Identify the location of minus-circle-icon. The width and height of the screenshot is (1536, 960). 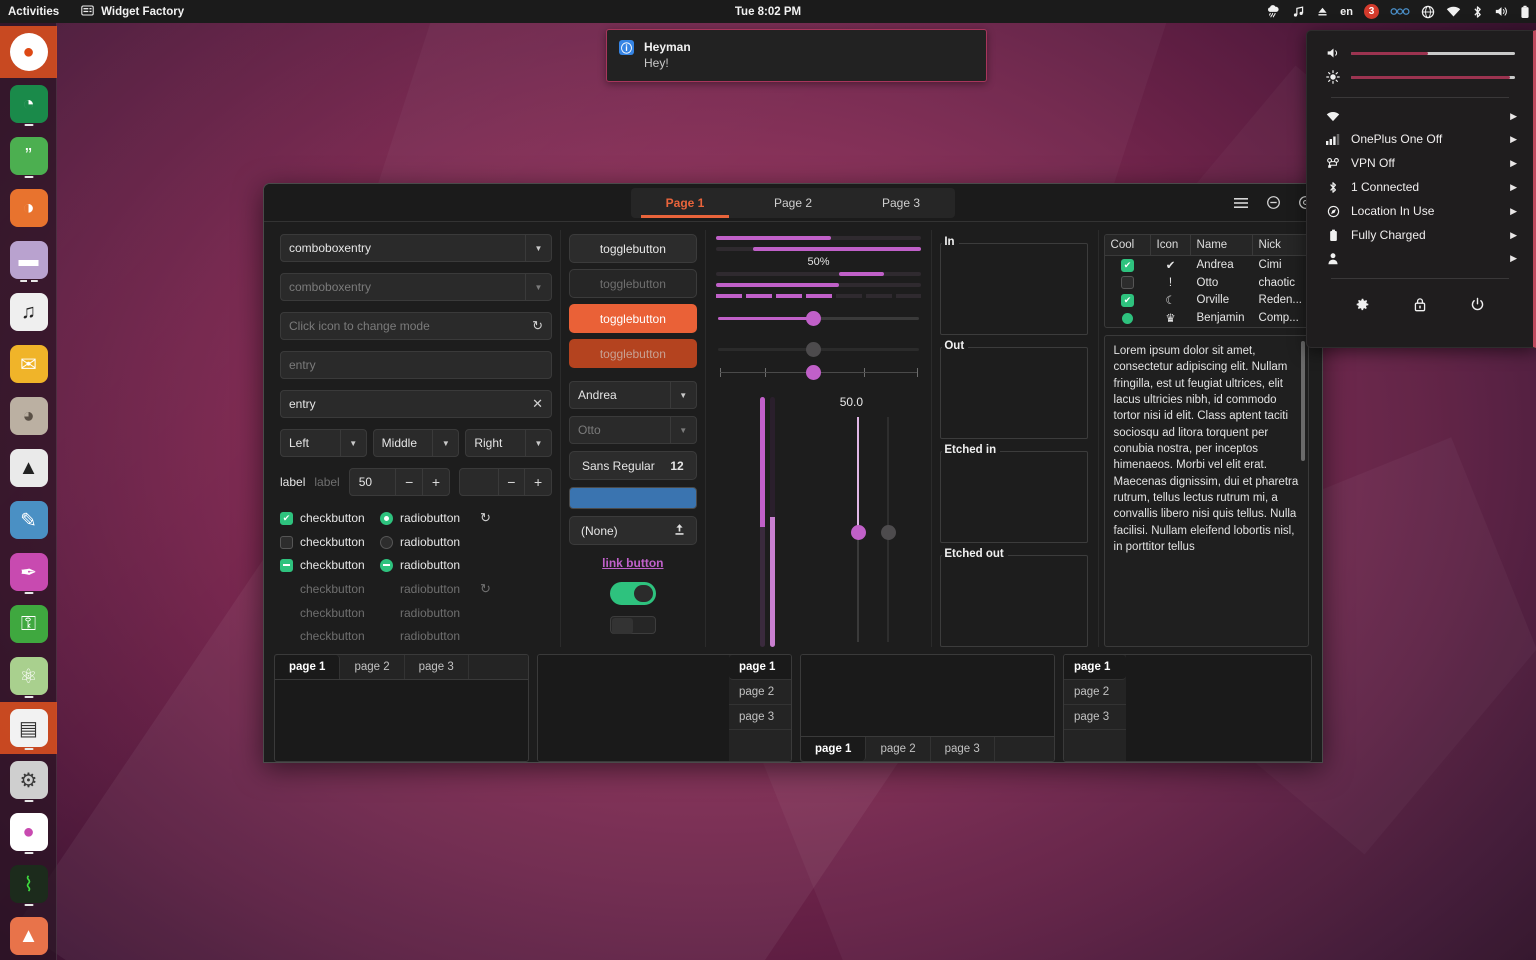
(1273, 203).